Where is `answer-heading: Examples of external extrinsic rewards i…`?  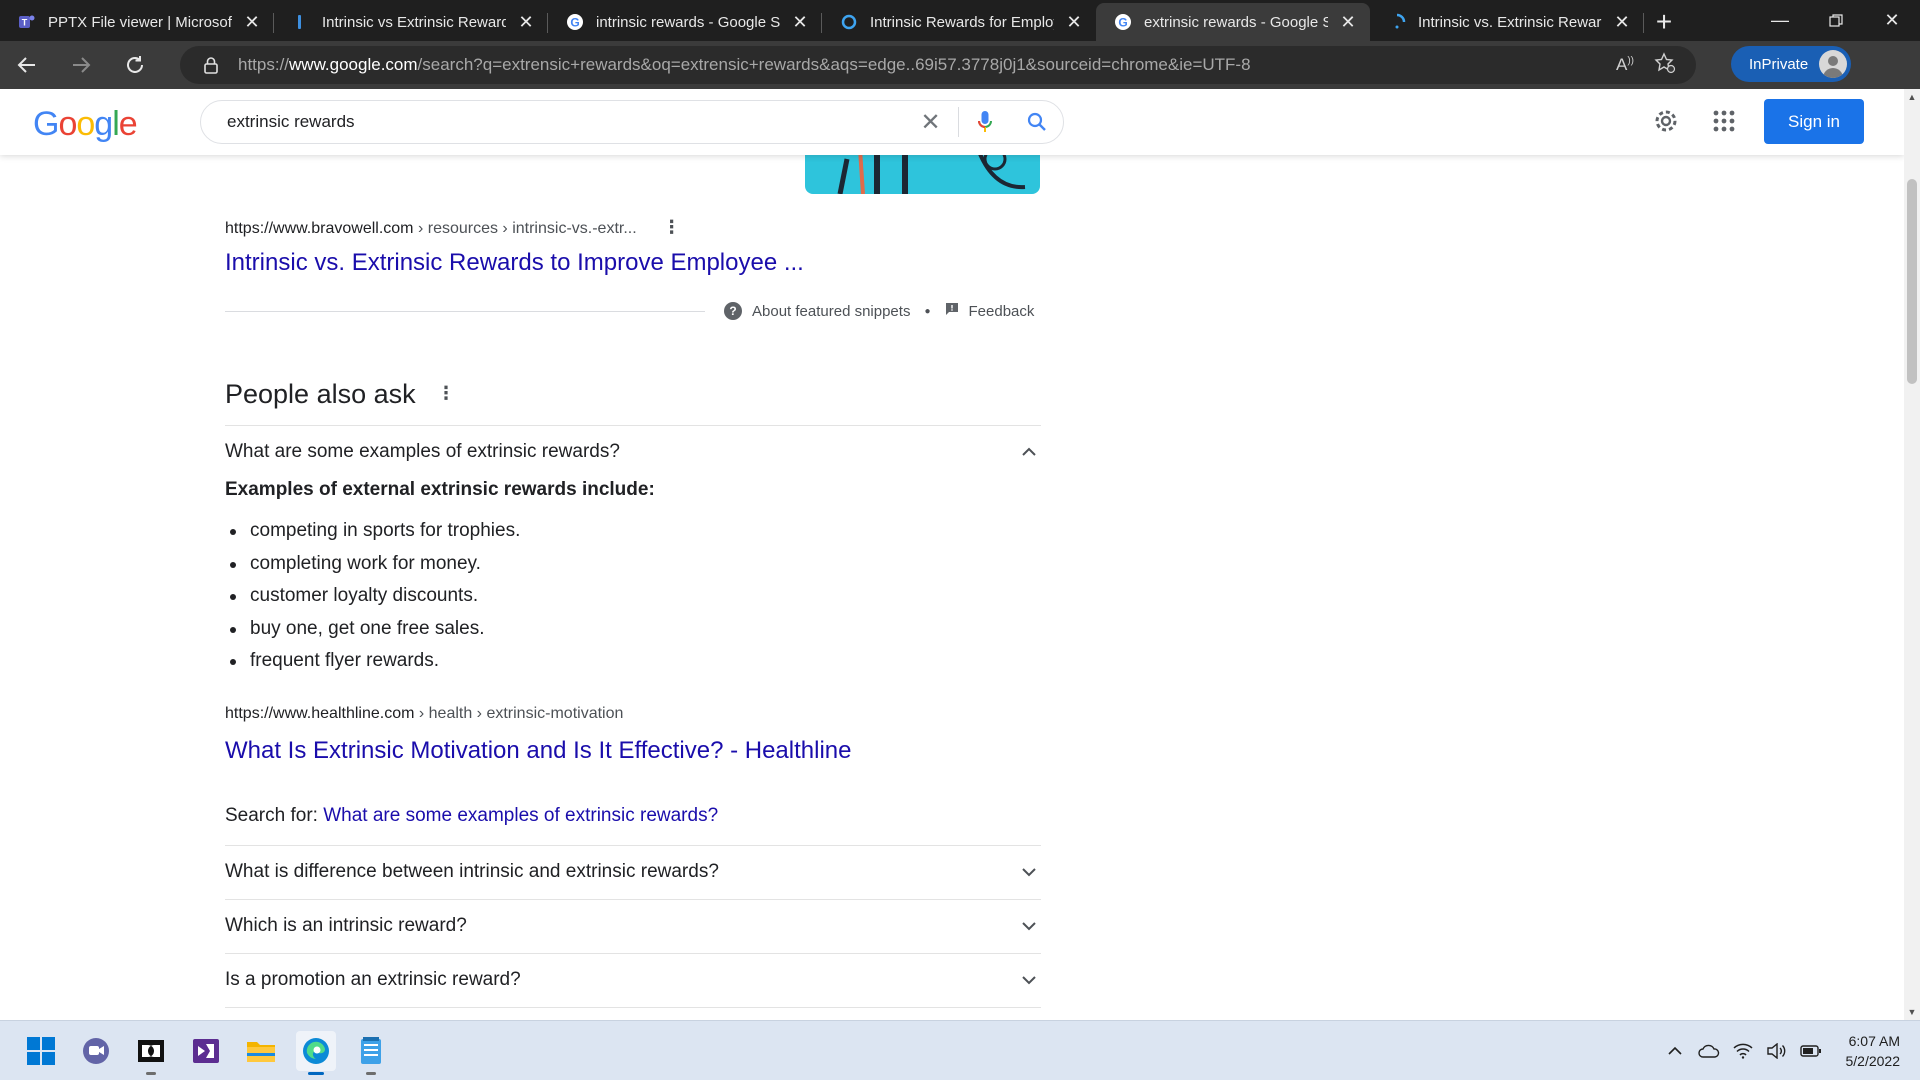
answer-heading: Examples of external extrinsic rewards i… is located at coordinates (440, 490).